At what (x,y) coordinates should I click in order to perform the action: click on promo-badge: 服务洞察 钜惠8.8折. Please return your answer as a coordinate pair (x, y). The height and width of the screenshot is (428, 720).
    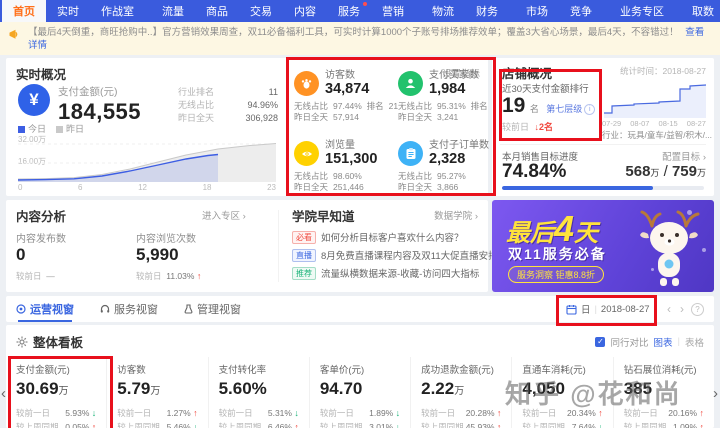
    Looking at the image, I should click on (556, 274).